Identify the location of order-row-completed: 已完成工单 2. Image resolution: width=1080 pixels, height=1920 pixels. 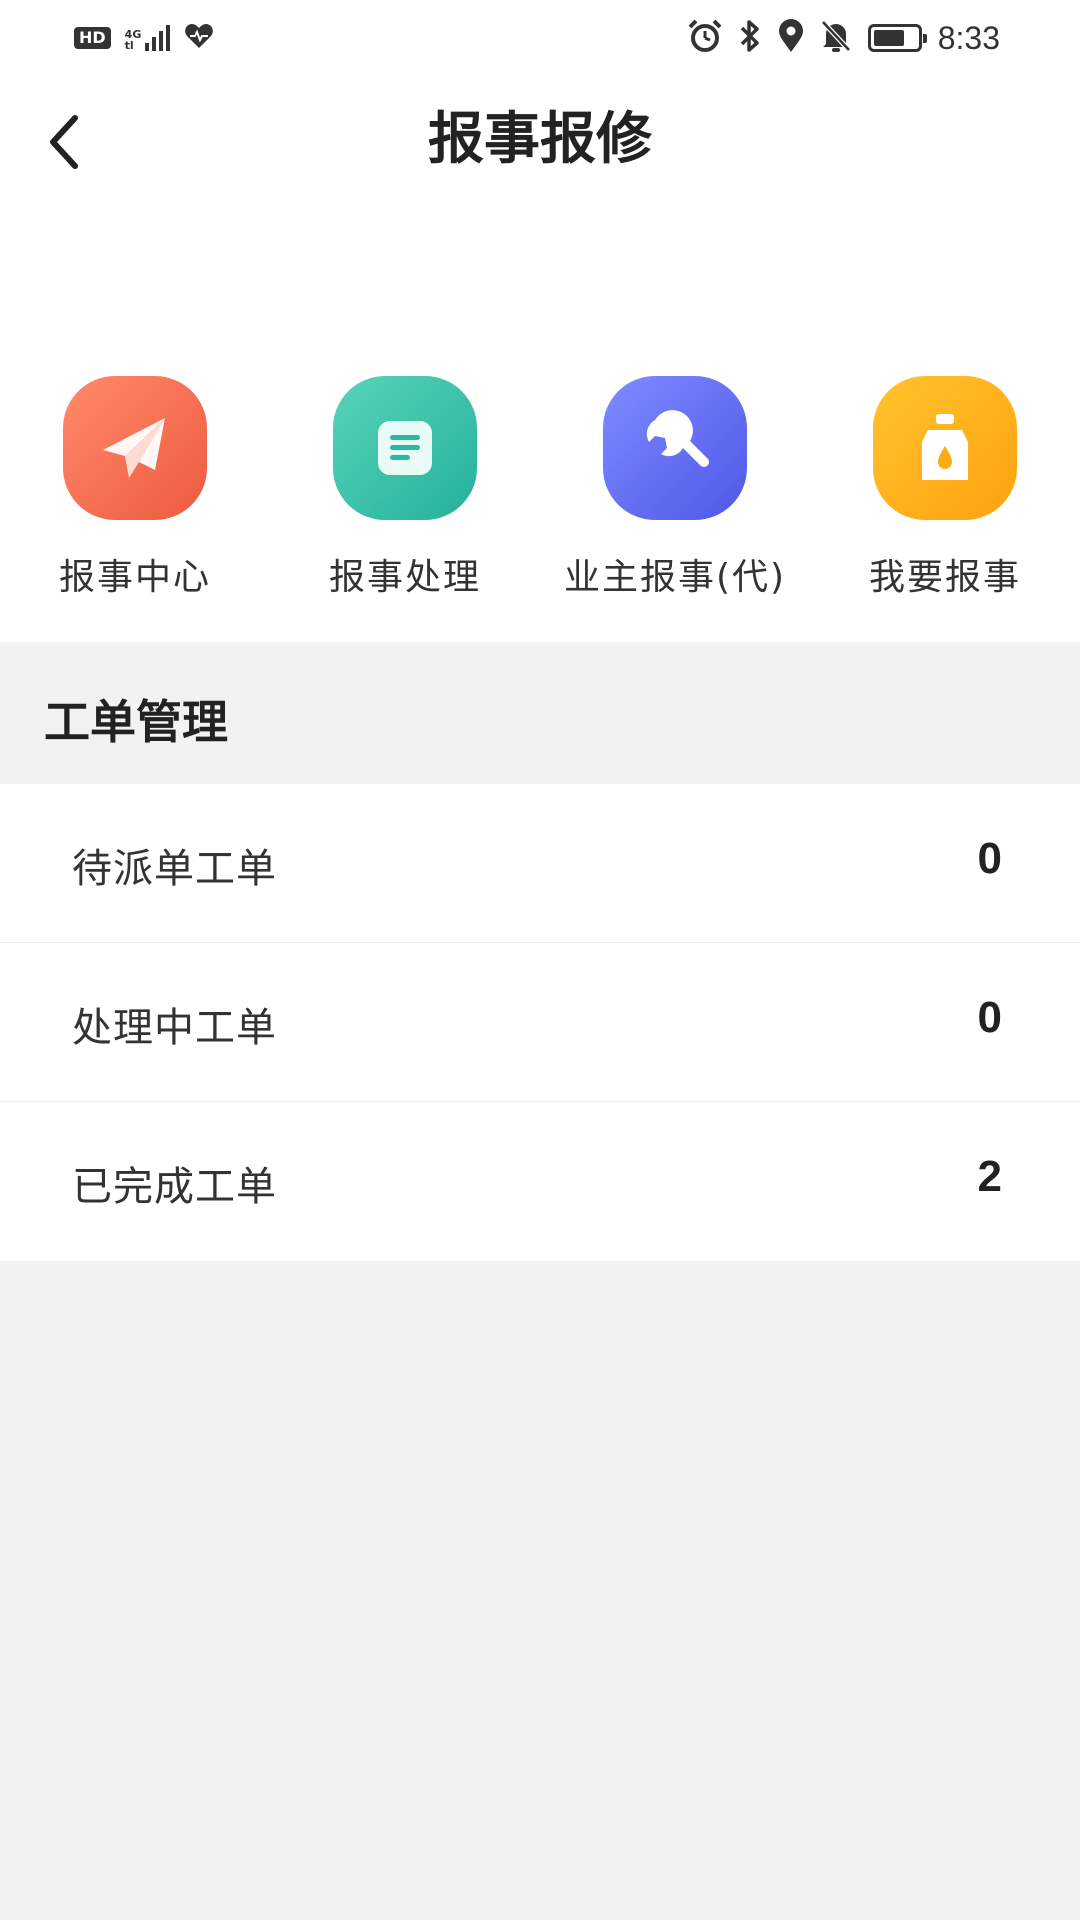
(540, 1181).